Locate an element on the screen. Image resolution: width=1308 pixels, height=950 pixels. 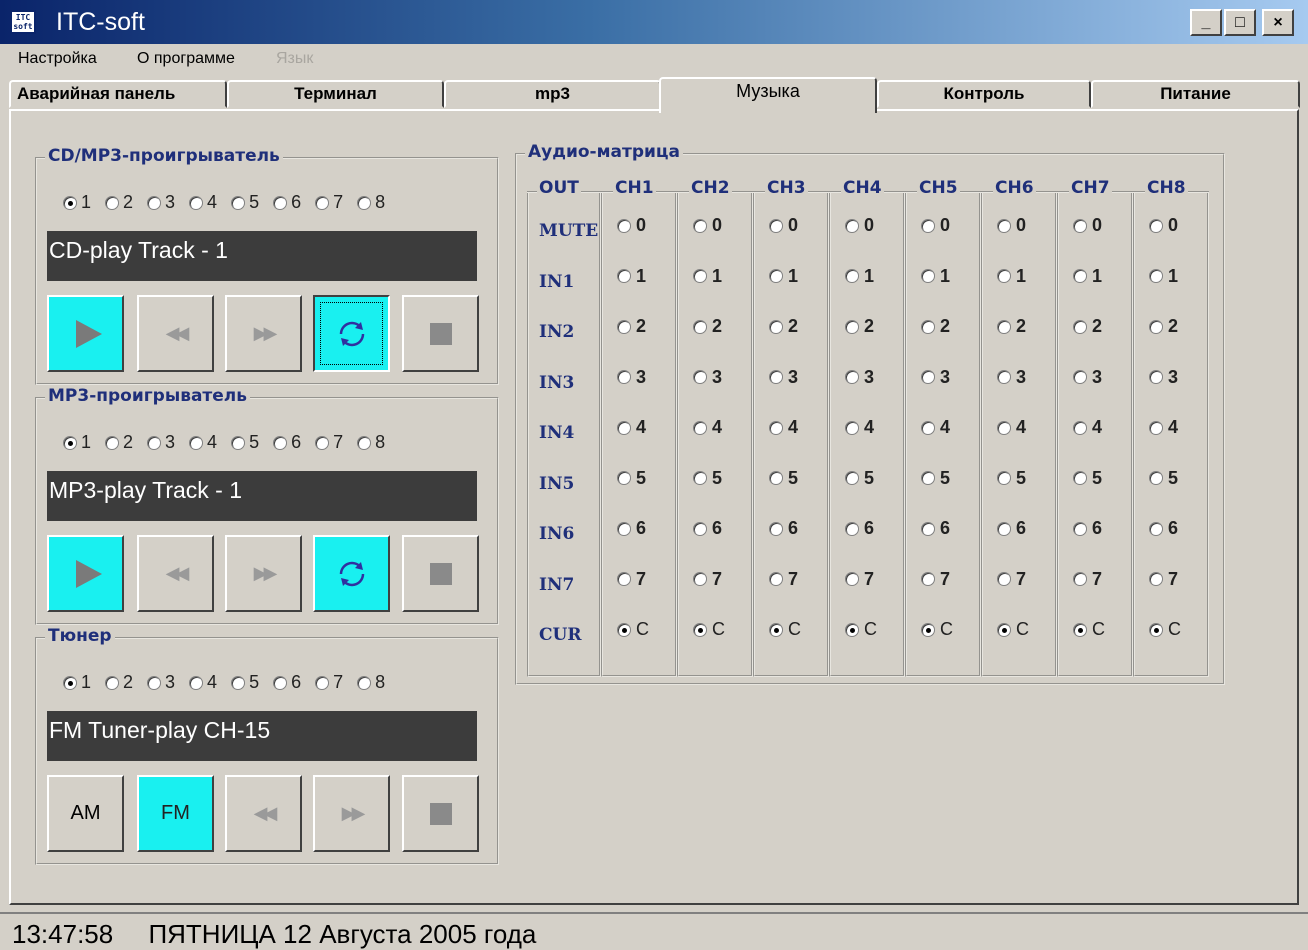
minimize-button: _ is located at coordinates (1206, 22).